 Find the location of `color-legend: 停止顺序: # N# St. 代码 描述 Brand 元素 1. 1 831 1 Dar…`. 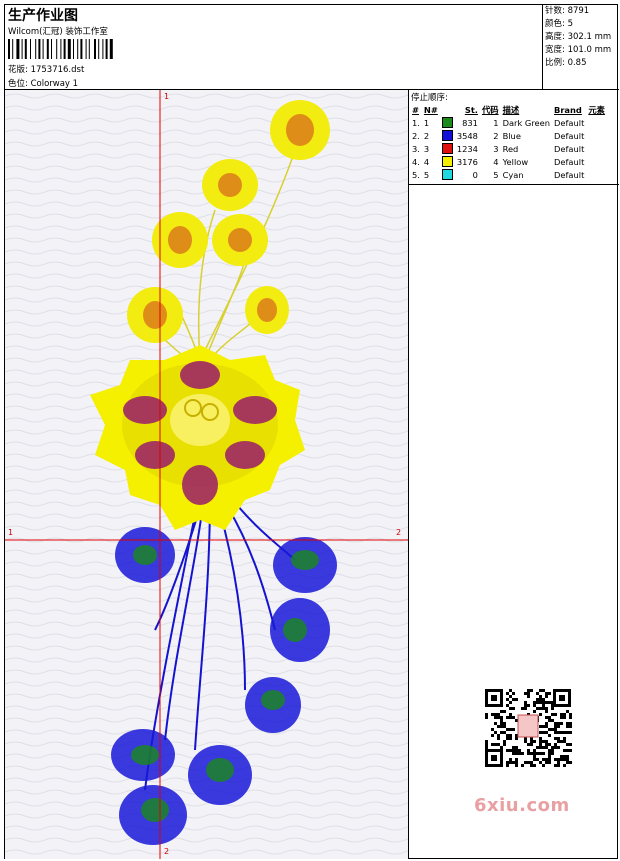

color-legend: 停止顺序: # N# St. 代码 描述 Brand 元素 1. 1 831 1 Dar… is located at coordinates (514, 137).